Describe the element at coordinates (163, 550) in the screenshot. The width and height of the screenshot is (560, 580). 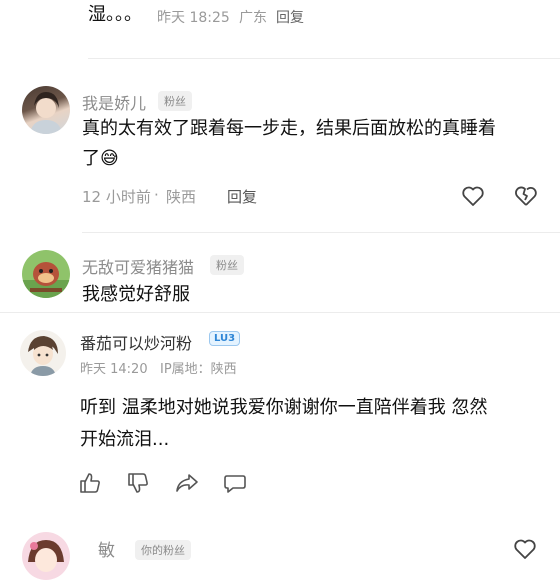
I see `fan-badge: 你的粉丝` at that location.